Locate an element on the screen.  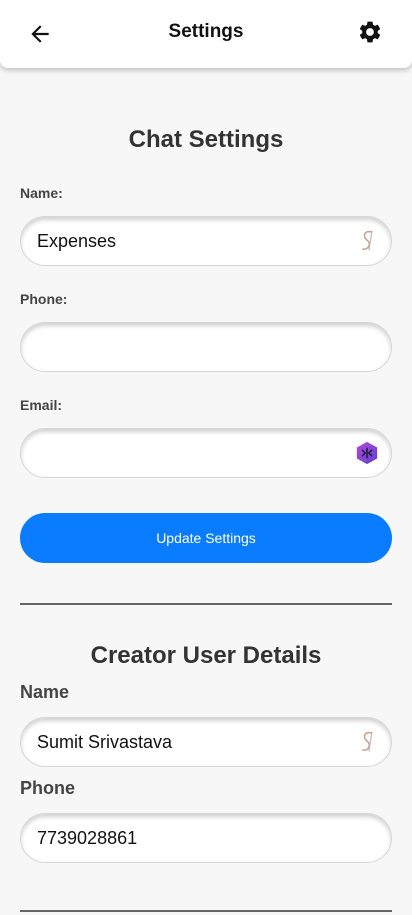
cube-extension-icon is located at coordinates (367, 453).